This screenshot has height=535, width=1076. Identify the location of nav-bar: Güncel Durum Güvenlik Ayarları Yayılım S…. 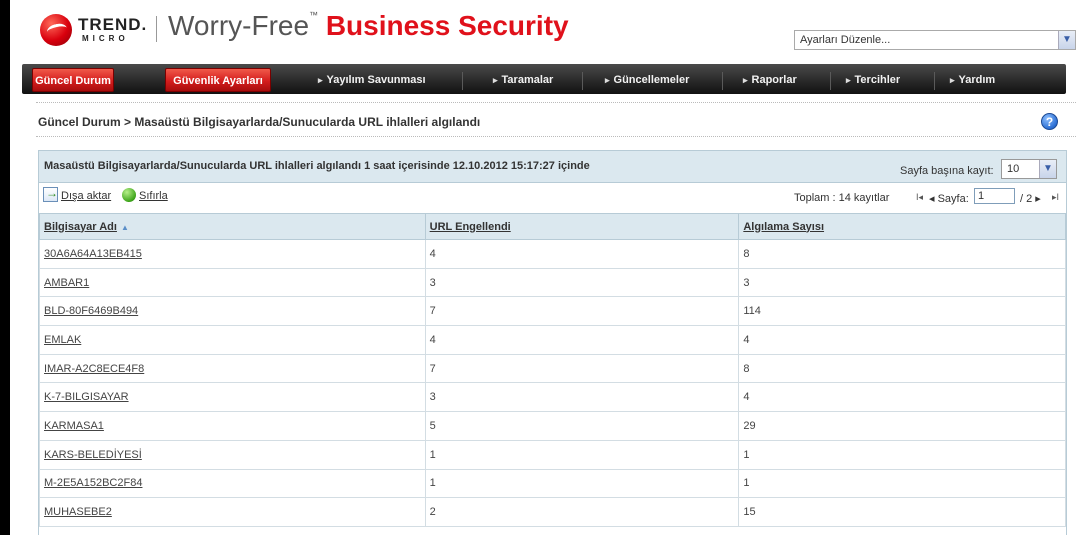
(544, 79).